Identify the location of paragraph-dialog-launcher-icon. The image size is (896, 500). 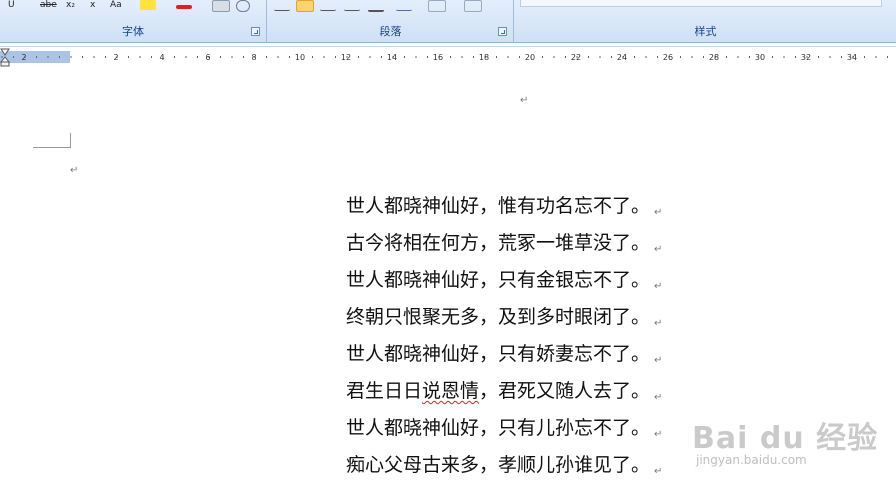
(502, 31).